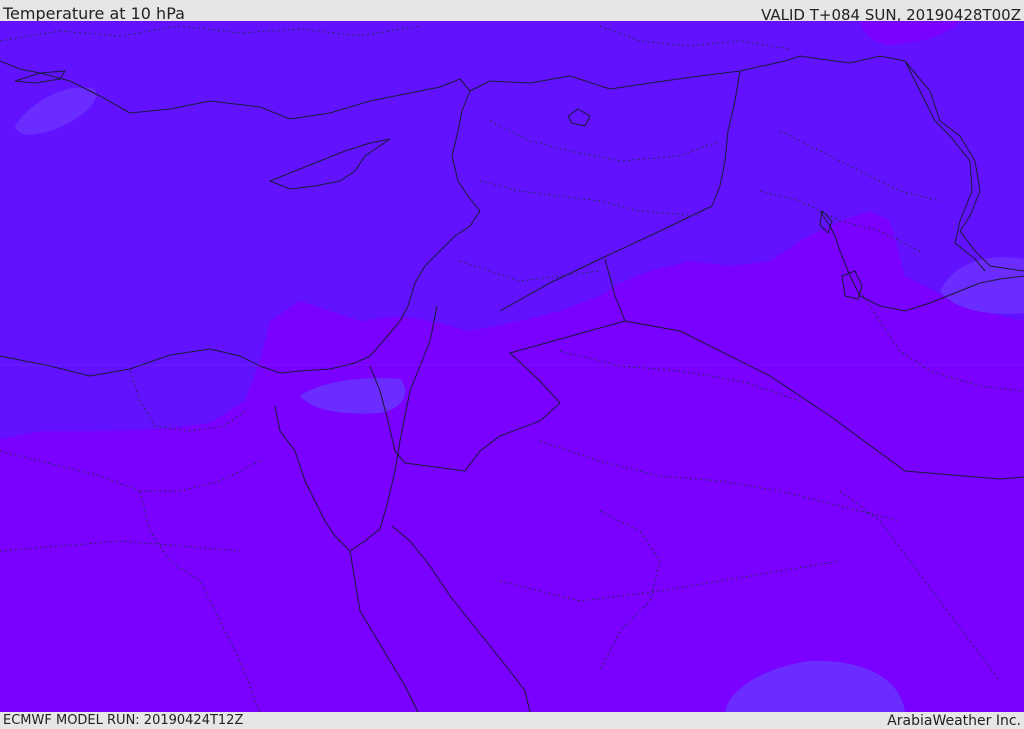 The image size is (1024, 729). I want to click on credit-label: ArabiaWeather Inc., so click(954, 721).